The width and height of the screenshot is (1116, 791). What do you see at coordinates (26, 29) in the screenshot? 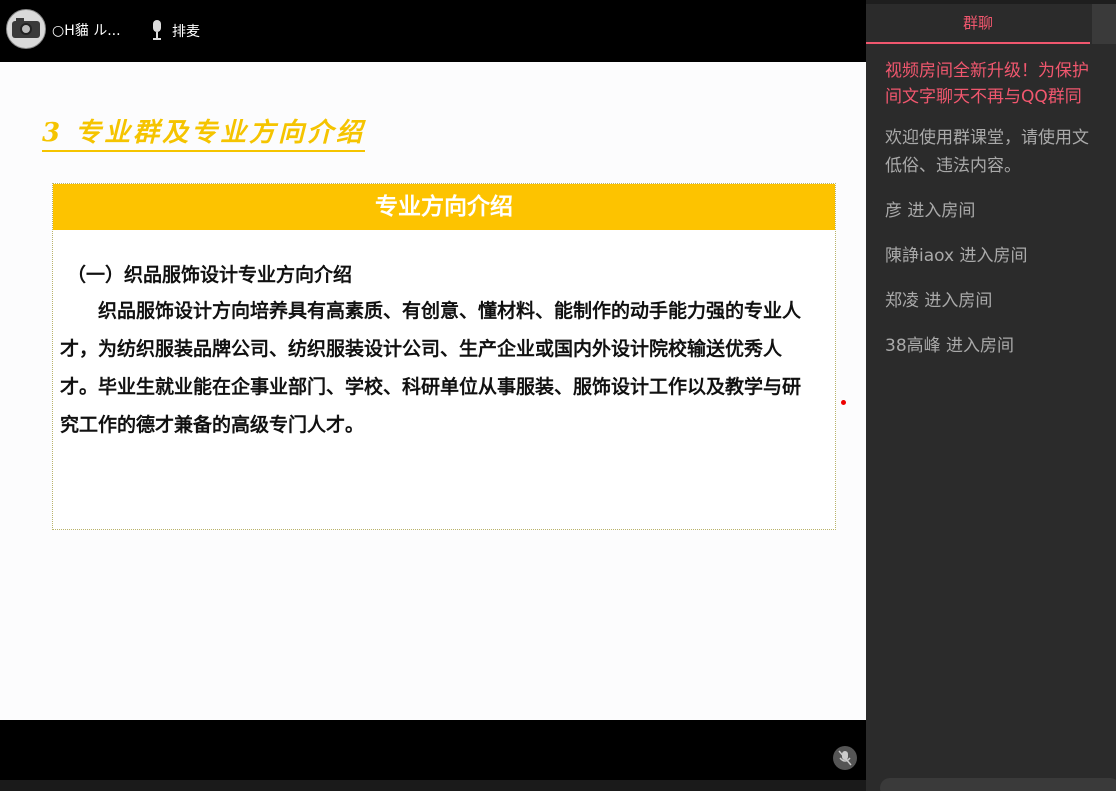
I see `user-avatar` at bounding box center [26, 29].